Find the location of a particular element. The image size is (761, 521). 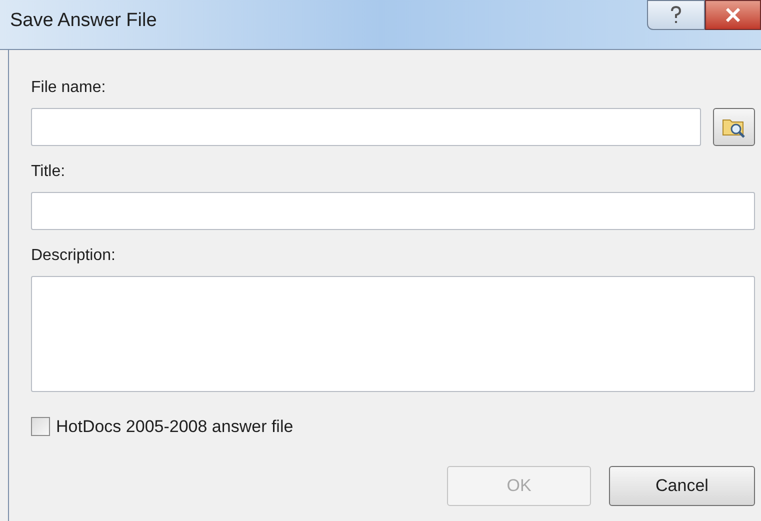

close-icon is located at coordinates (733, 15).